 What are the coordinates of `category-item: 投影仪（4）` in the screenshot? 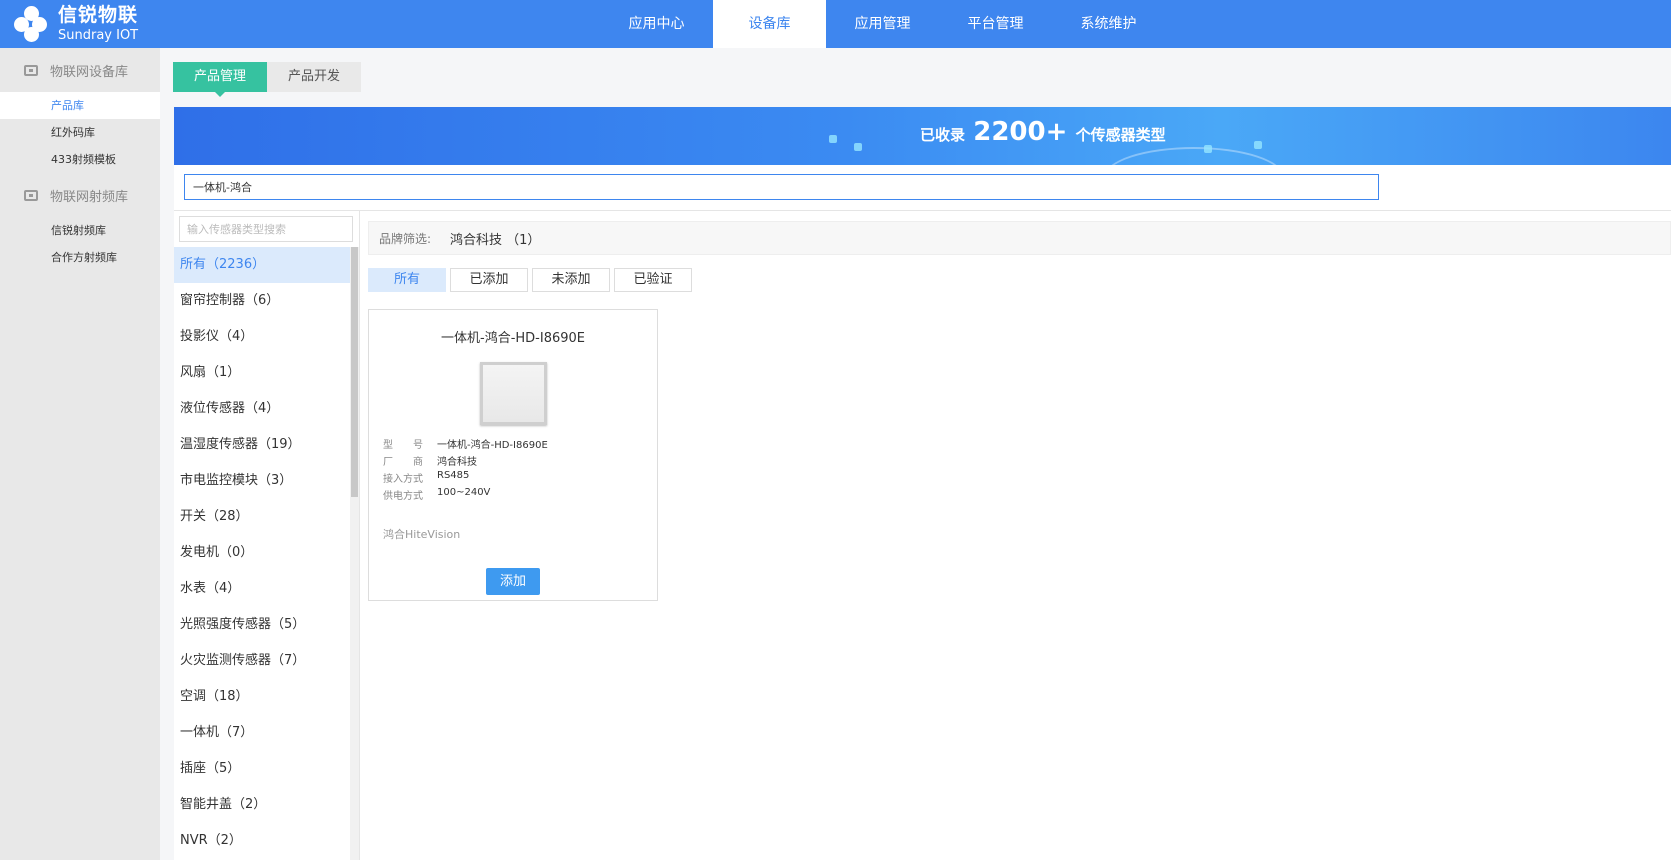 It's located at (262, 337).